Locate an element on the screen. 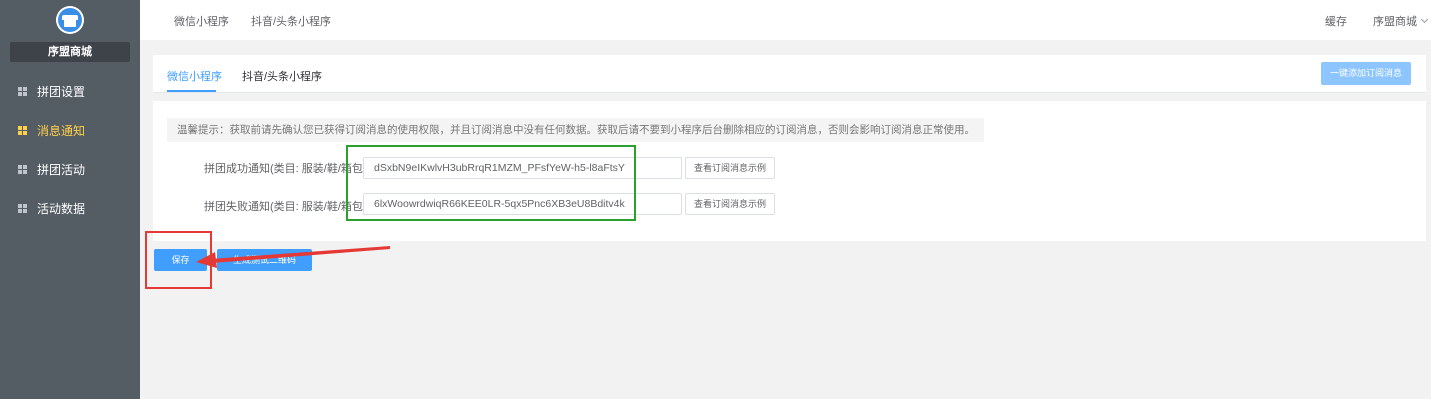 Image resolution: width=1431 pixels, height=399 pixels. tab-wechat: 微信小程序 is located at coordinates (194, 76).